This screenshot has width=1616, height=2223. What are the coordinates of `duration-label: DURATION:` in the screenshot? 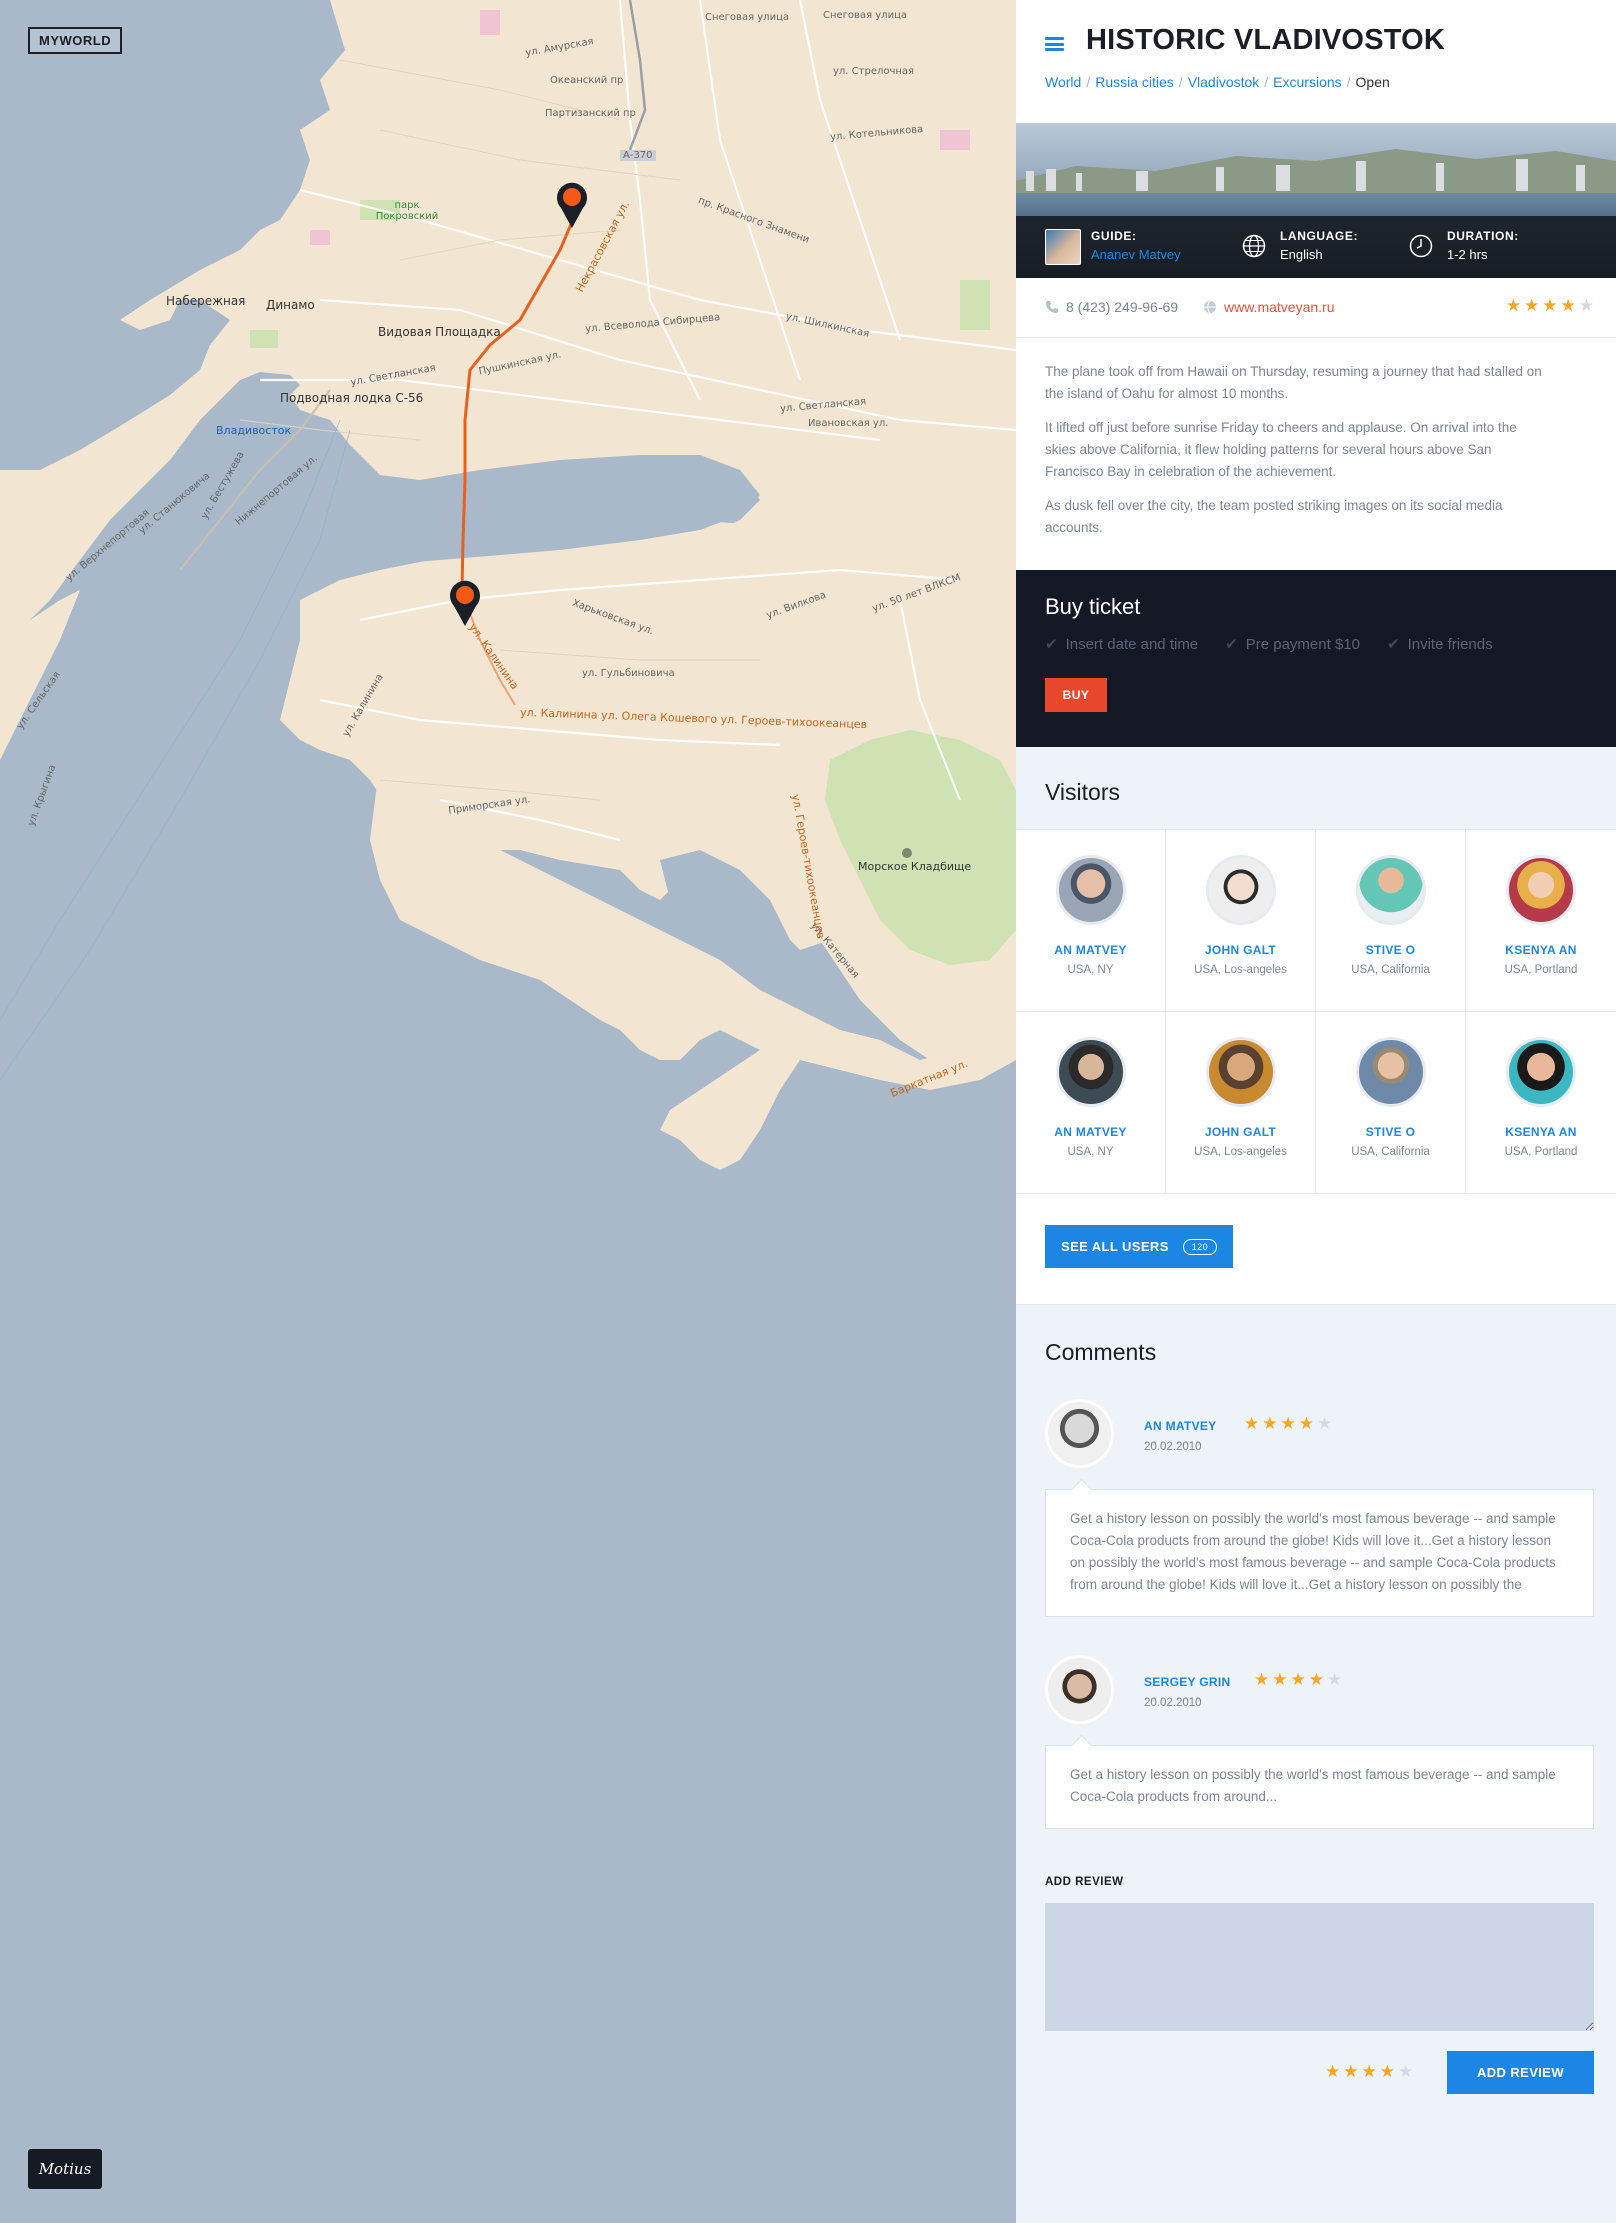 It's located at (1483, 236).